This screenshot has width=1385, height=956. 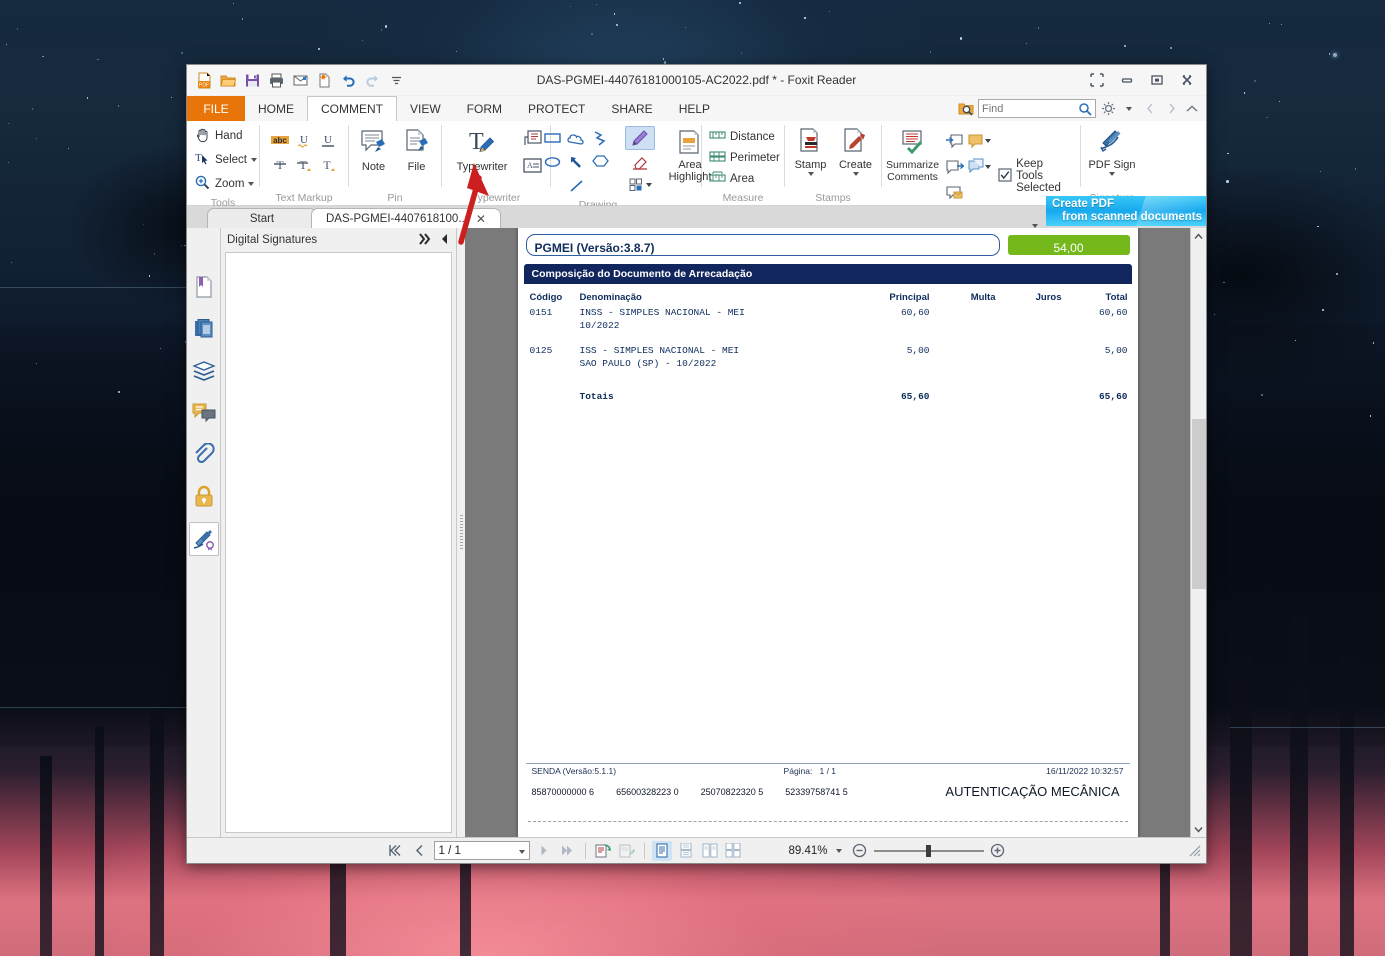 What do you see at coordinates (954, 141) in the screenshot?
I see `import-comments-icon` at bounding box center [954, 141].